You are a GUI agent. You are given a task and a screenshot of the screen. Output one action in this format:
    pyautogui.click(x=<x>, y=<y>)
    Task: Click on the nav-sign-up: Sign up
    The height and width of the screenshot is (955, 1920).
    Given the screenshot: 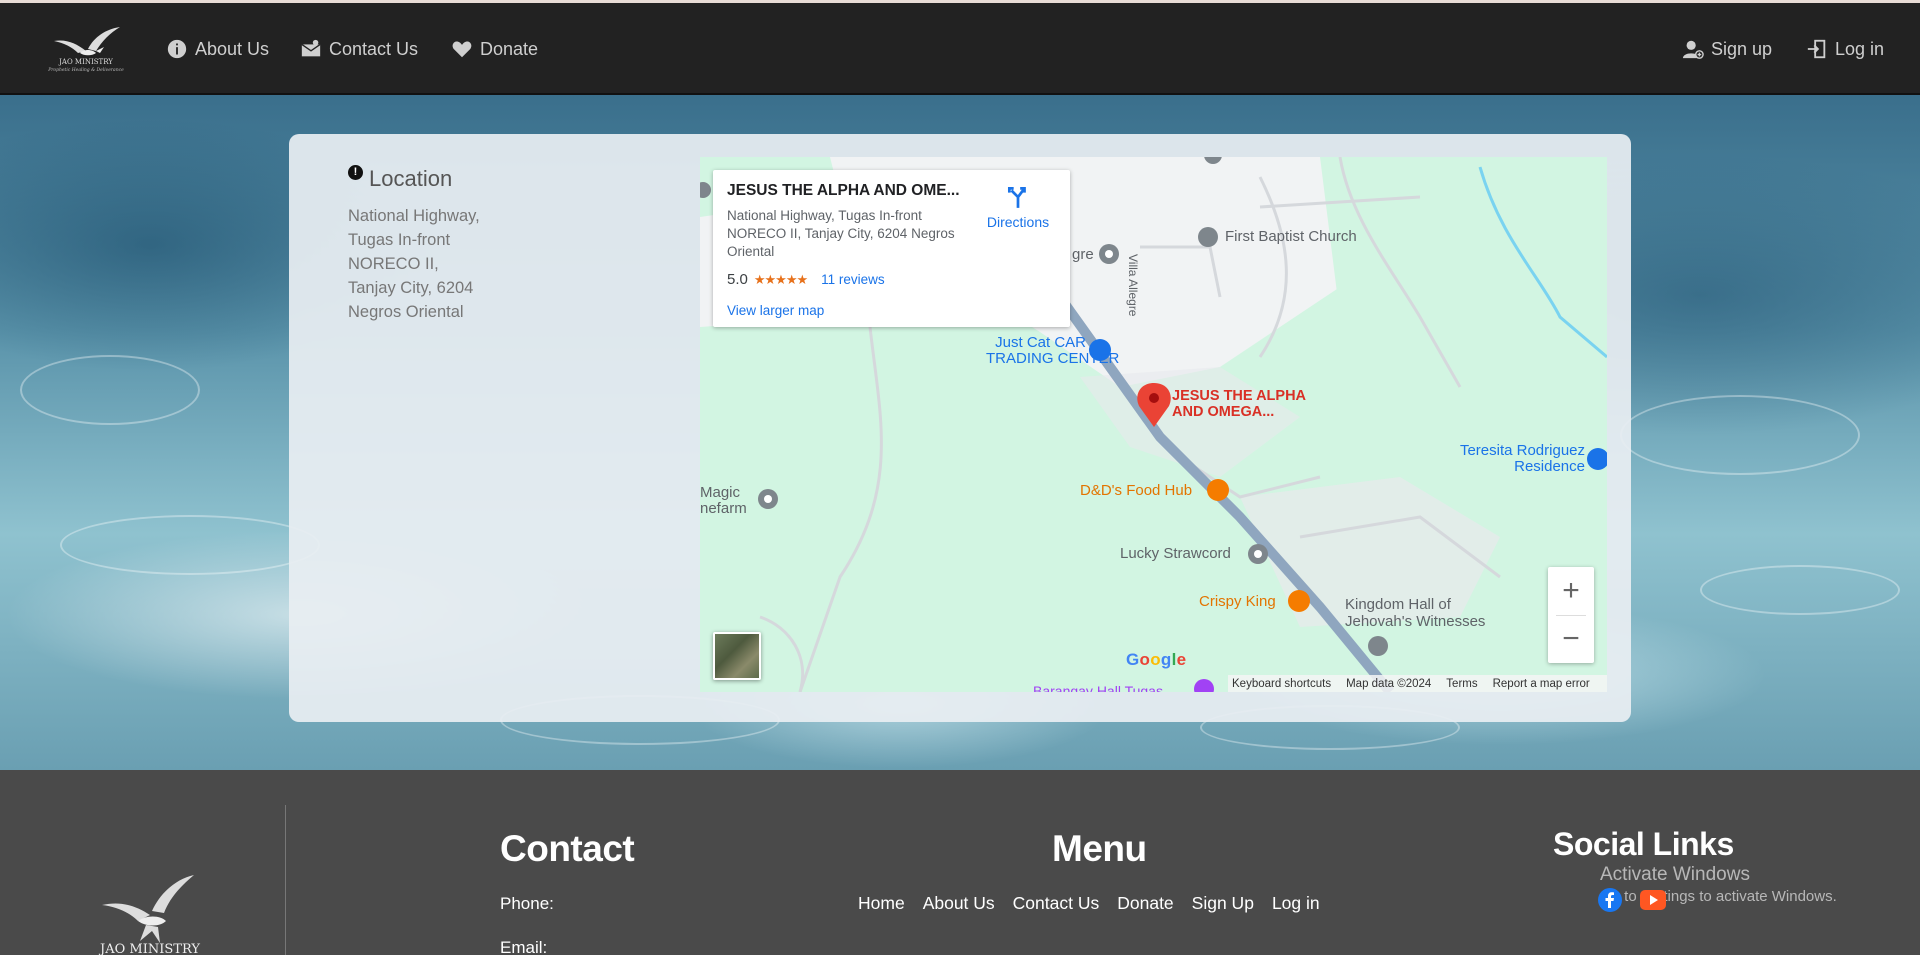 What is the action you would take?
    pyautogui.click(x=1727, y=49)
    